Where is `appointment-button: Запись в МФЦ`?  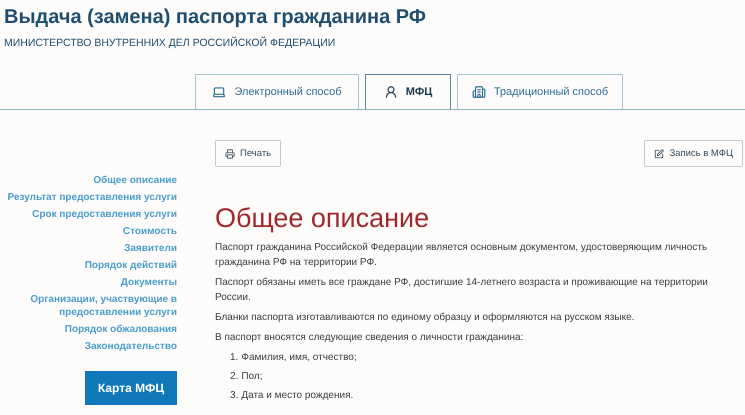
appointment-button: Запись в МФЦ is located at coordinates (693, 153).